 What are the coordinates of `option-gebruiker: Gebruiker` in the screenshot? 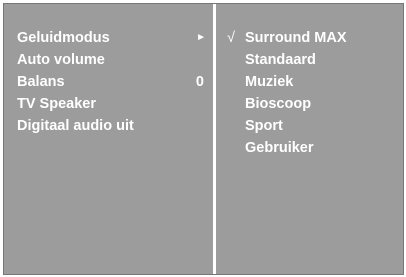 It's located at (312, 148).